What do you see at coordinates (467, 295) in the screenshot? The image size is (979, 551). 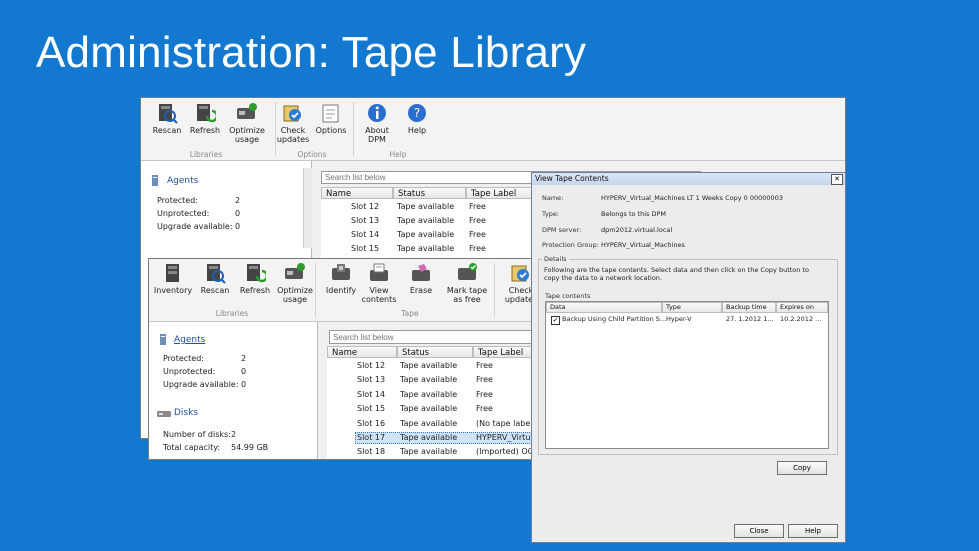 I see `mark-free-label: Mark tape as free` at bounding box center [467, 295].